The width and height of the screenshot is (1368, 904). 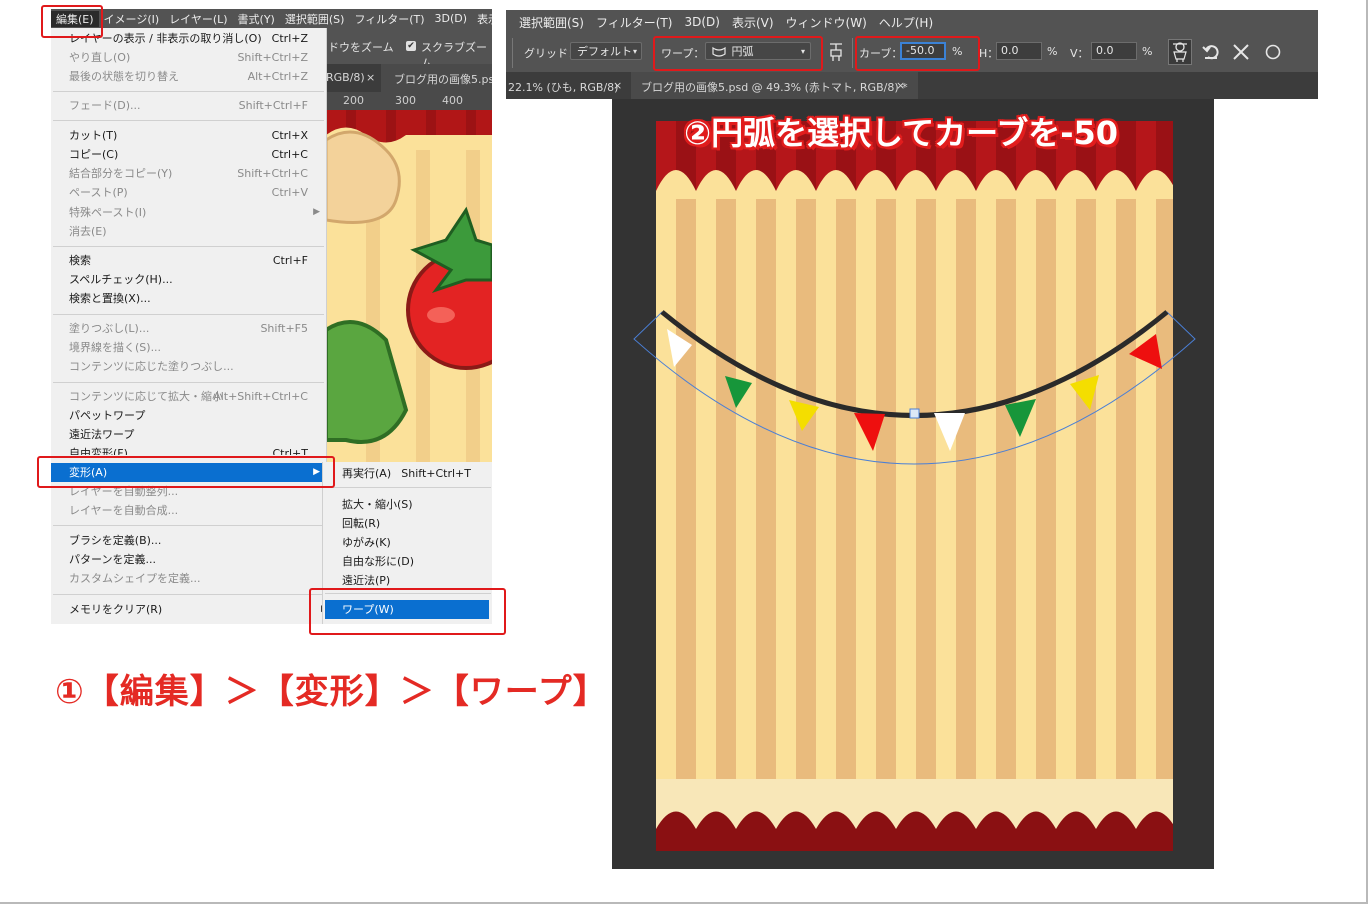 I want to click on submenu-item-scale: 拡大・縮小(S), so click(x=407, y=504).